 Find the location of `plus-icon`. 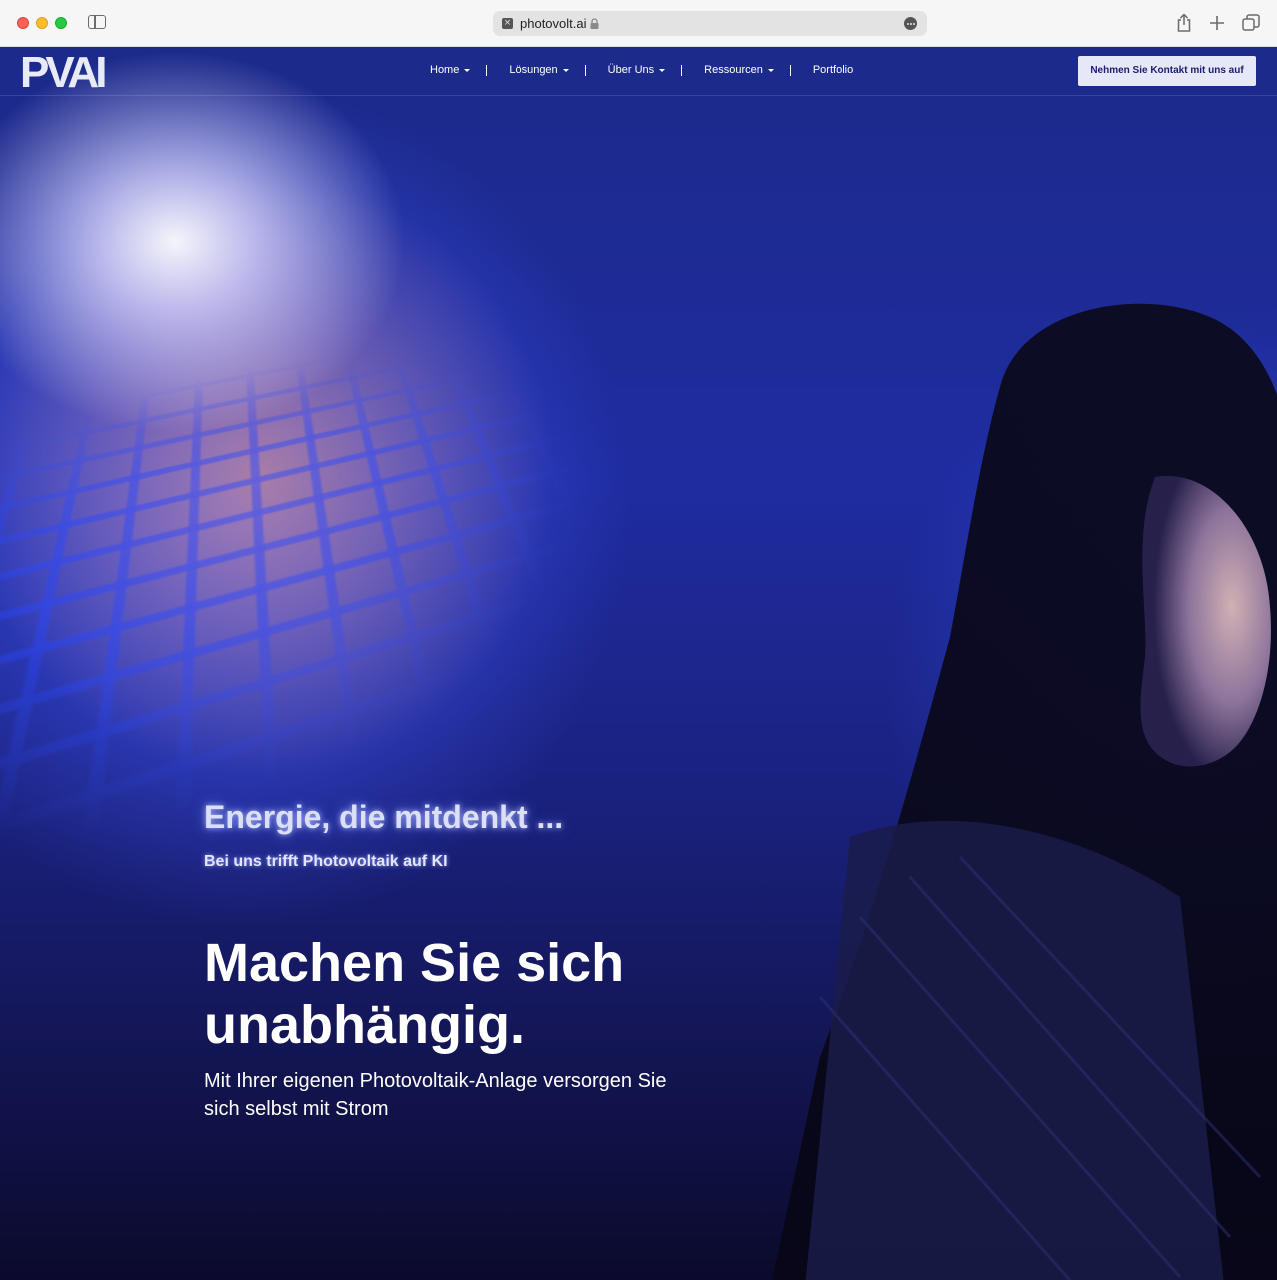

plus-icon is located at coordinates (1217, 23).